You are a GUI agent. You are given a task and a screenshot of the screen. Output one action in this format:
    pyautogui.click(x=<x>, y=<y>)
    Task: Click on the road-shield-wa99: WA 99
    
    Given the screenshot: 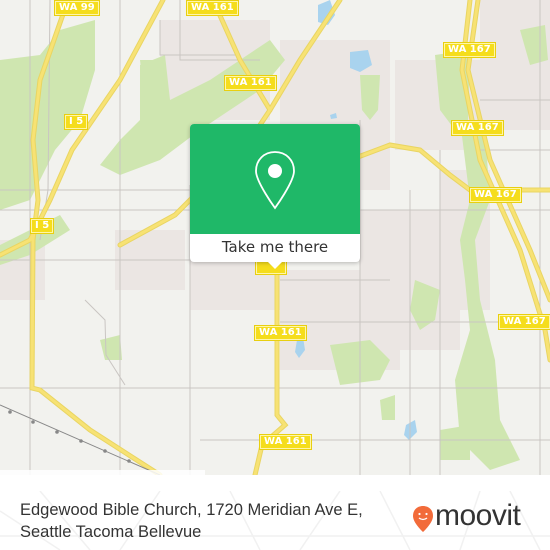 What is the action you would take?
    pyautogui.click(x=77, y=8)
    